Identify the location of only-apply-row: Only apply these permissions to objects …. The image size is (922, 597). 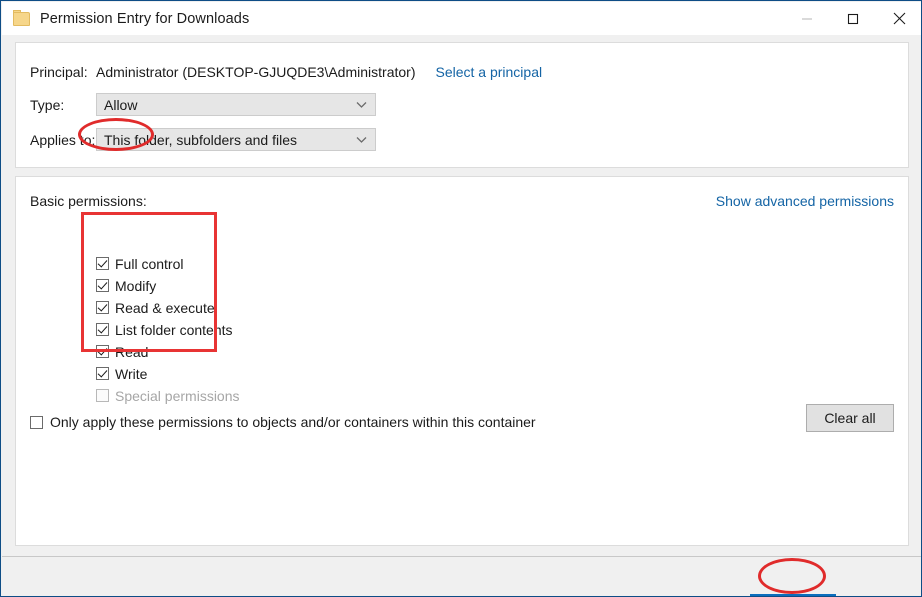
(283, 422).